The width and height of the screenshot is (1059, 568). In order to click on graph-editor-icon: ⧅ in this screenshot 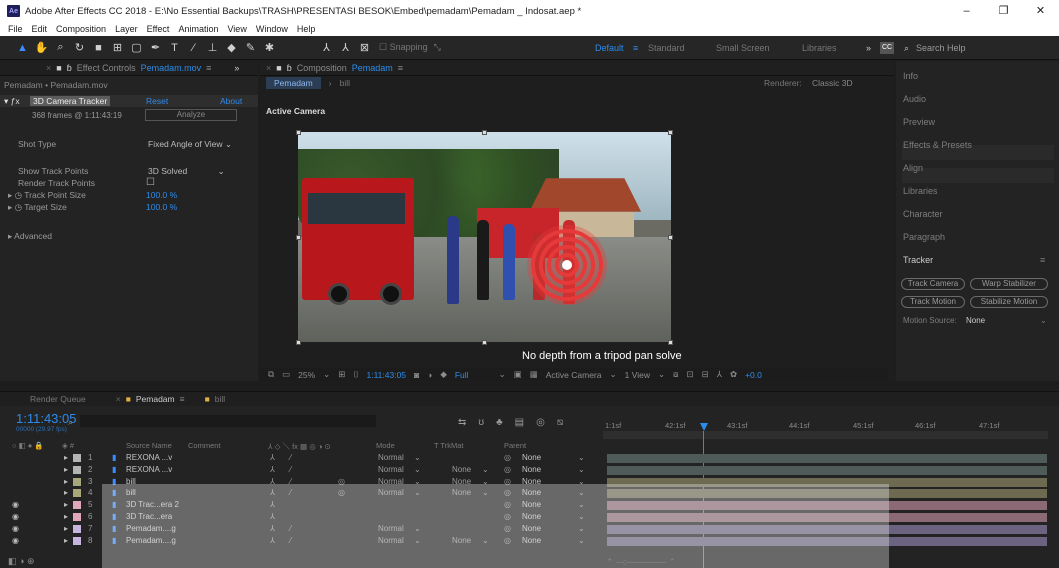, I will do `click(560, 422)`.